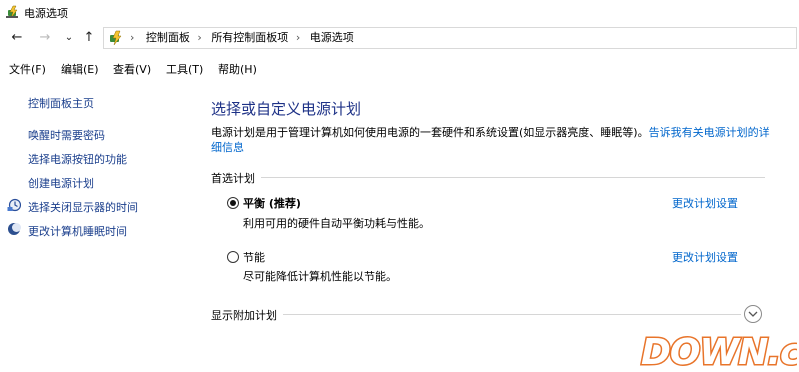  Describe the element at coordinates (45, 38) in the screenshot. I see `forward-button: →` at that location.